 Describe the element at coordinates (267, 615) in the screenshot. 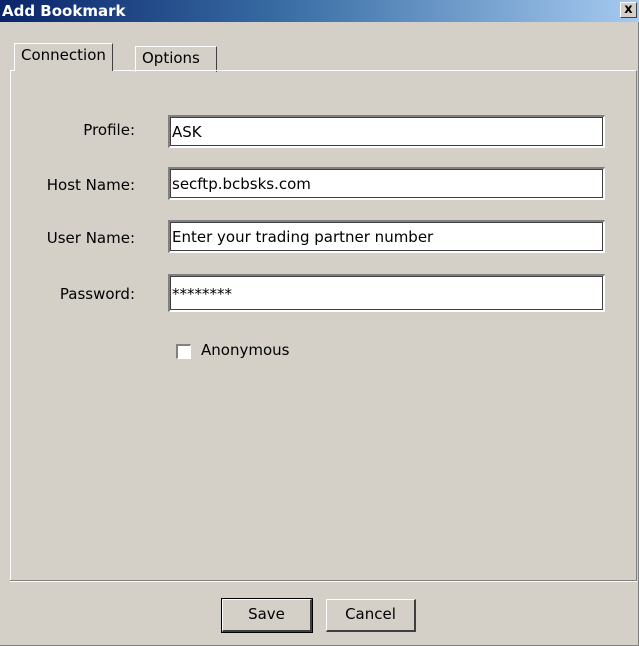

I see `save-button: Save` at that location.